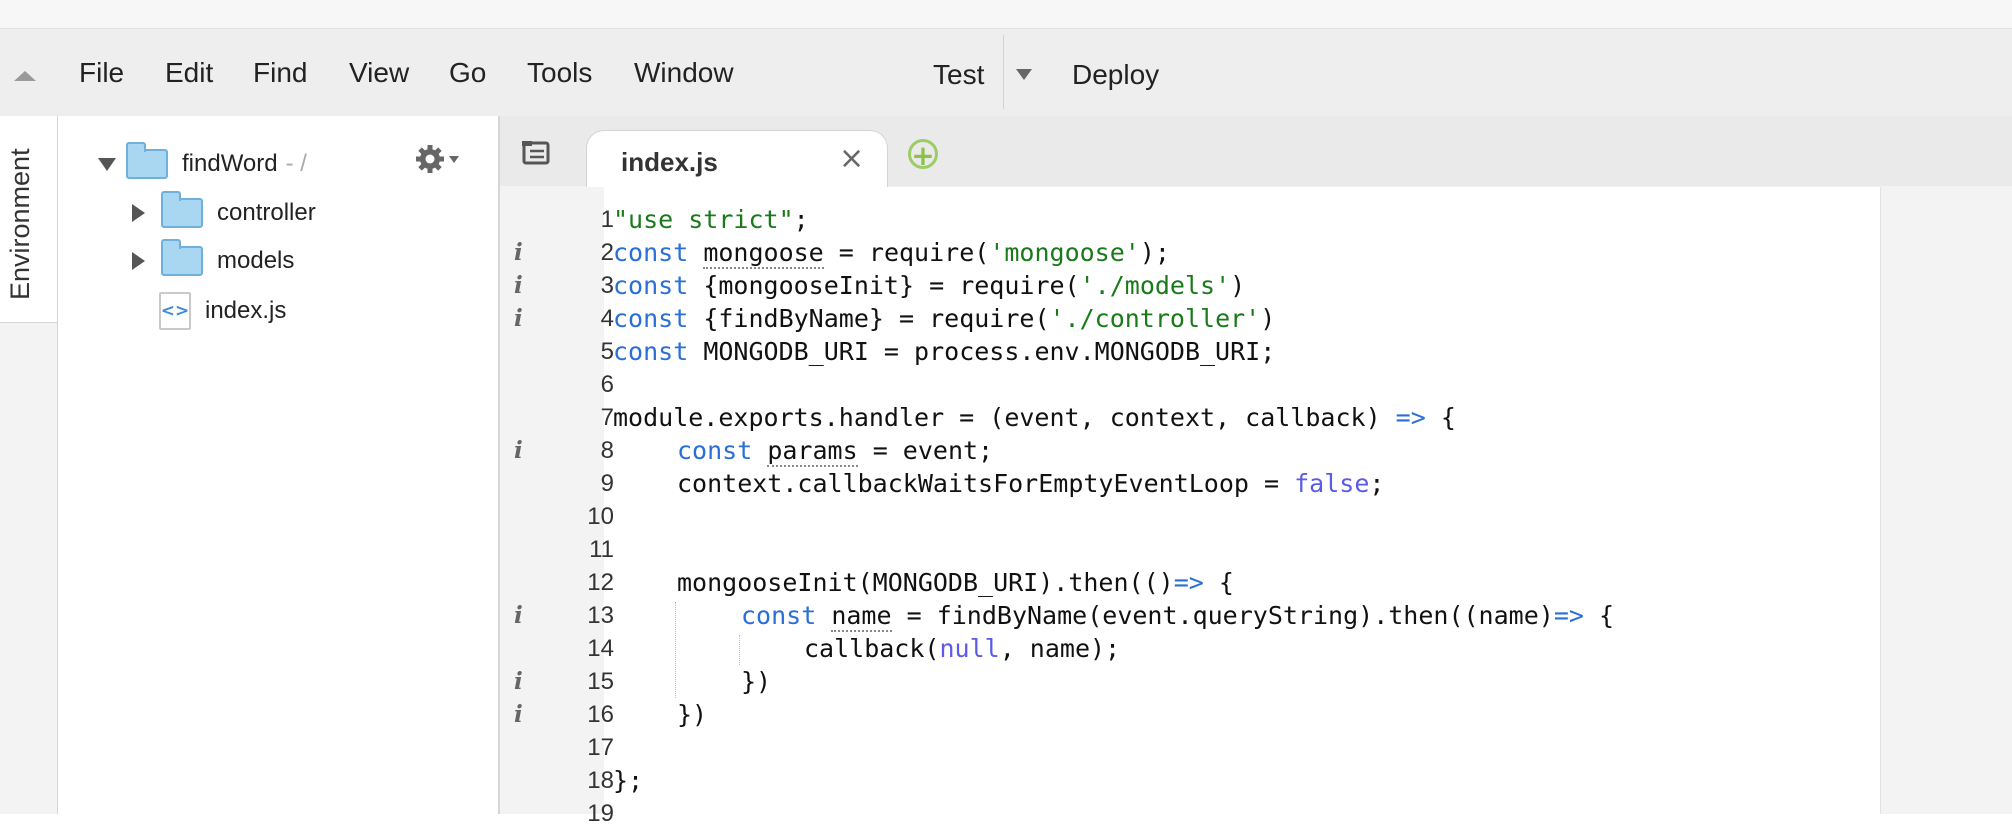  I want to click on line-number: 5, so click(607, 351).